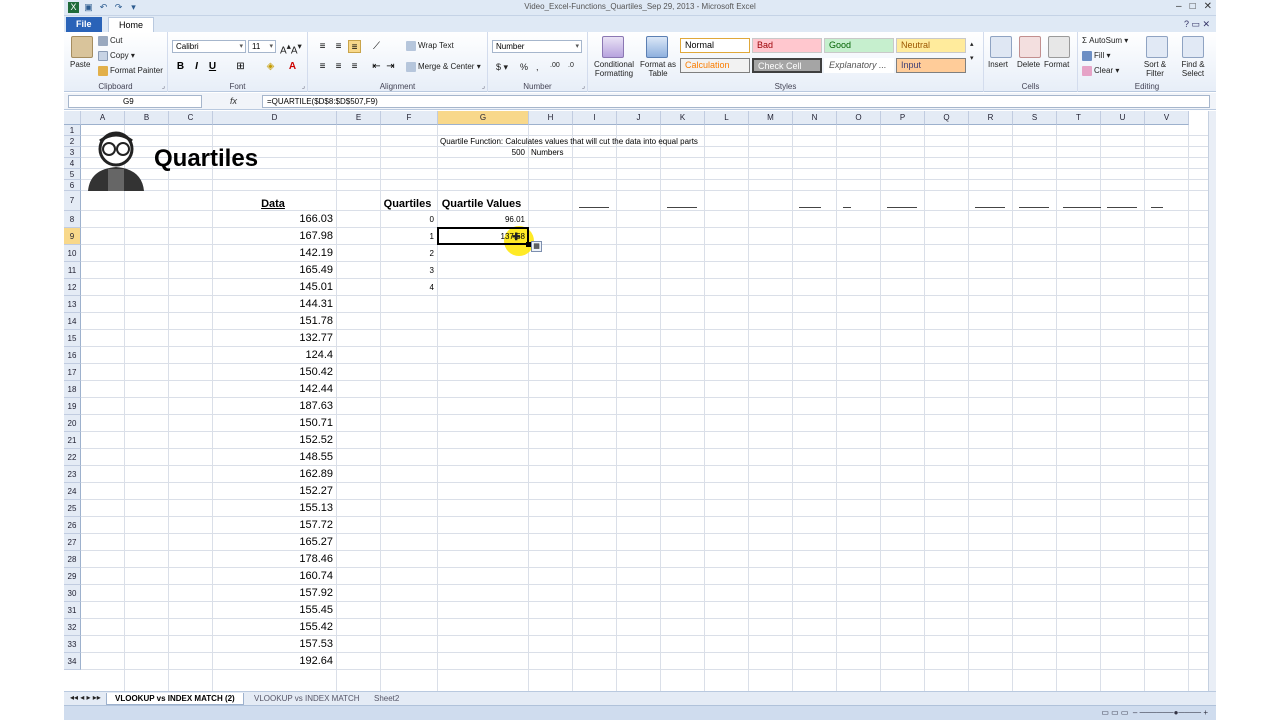 The width and height of the screenshot is (1280, 720). What do you see at coordinates (270, 66) in the screenshot?
I see `fill-color-icon: ◈` at bounding box center [270, 66].